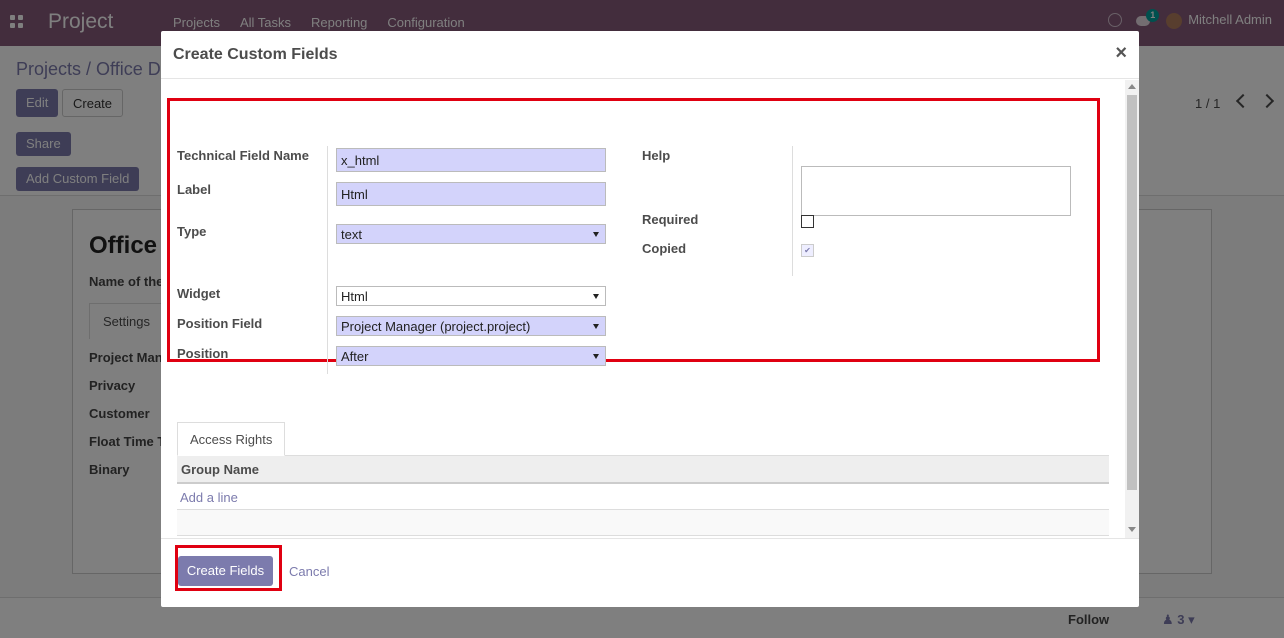 This screenshot has height=638, width=1284. What do you see at coordinates (471, 194) in the screenshot?
I see `label-input: Html` at bounding box center [471, 194].